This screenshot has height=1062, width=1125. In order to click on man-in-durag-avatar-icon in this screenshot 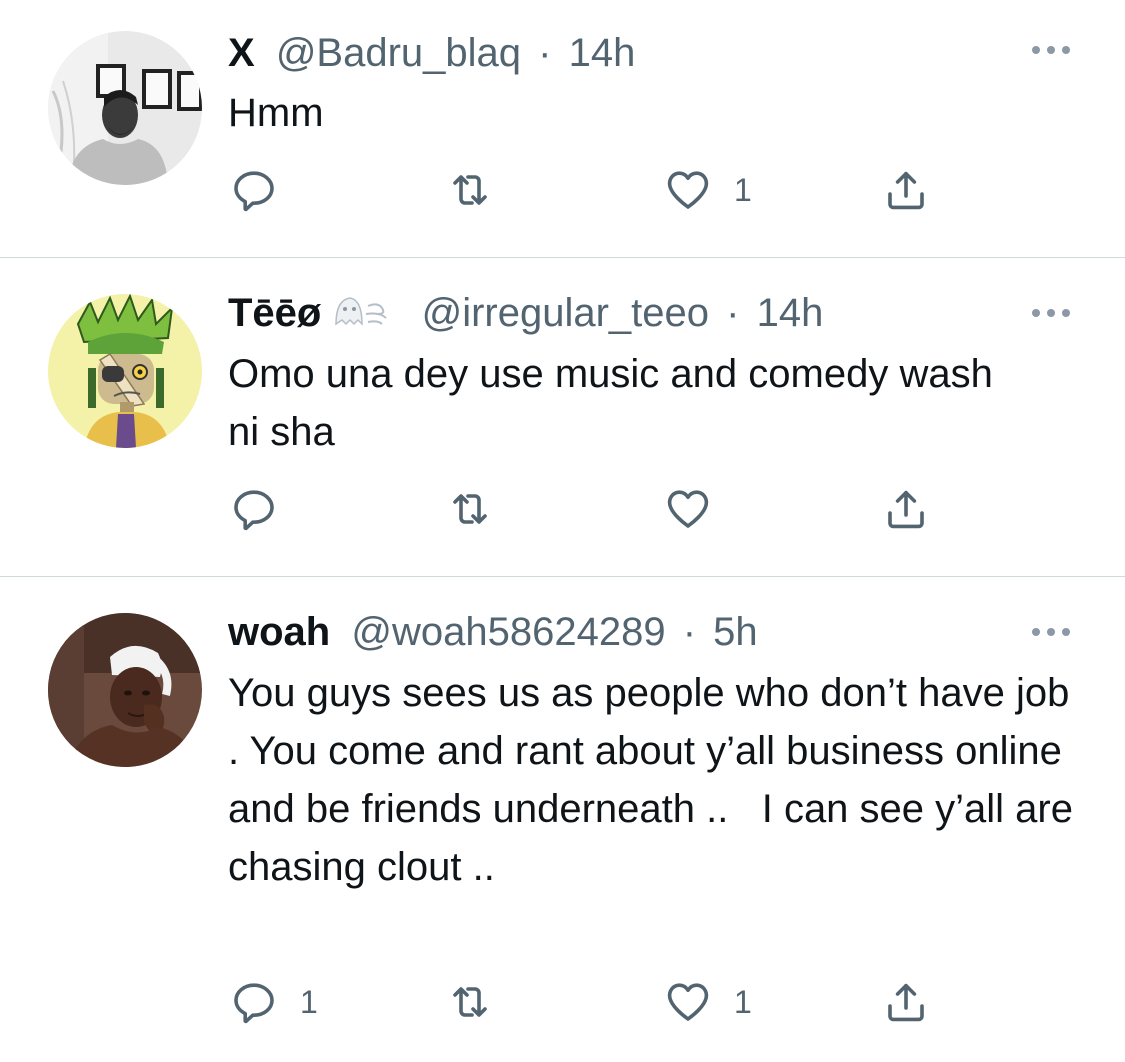, I will do `click(125, 690)`.